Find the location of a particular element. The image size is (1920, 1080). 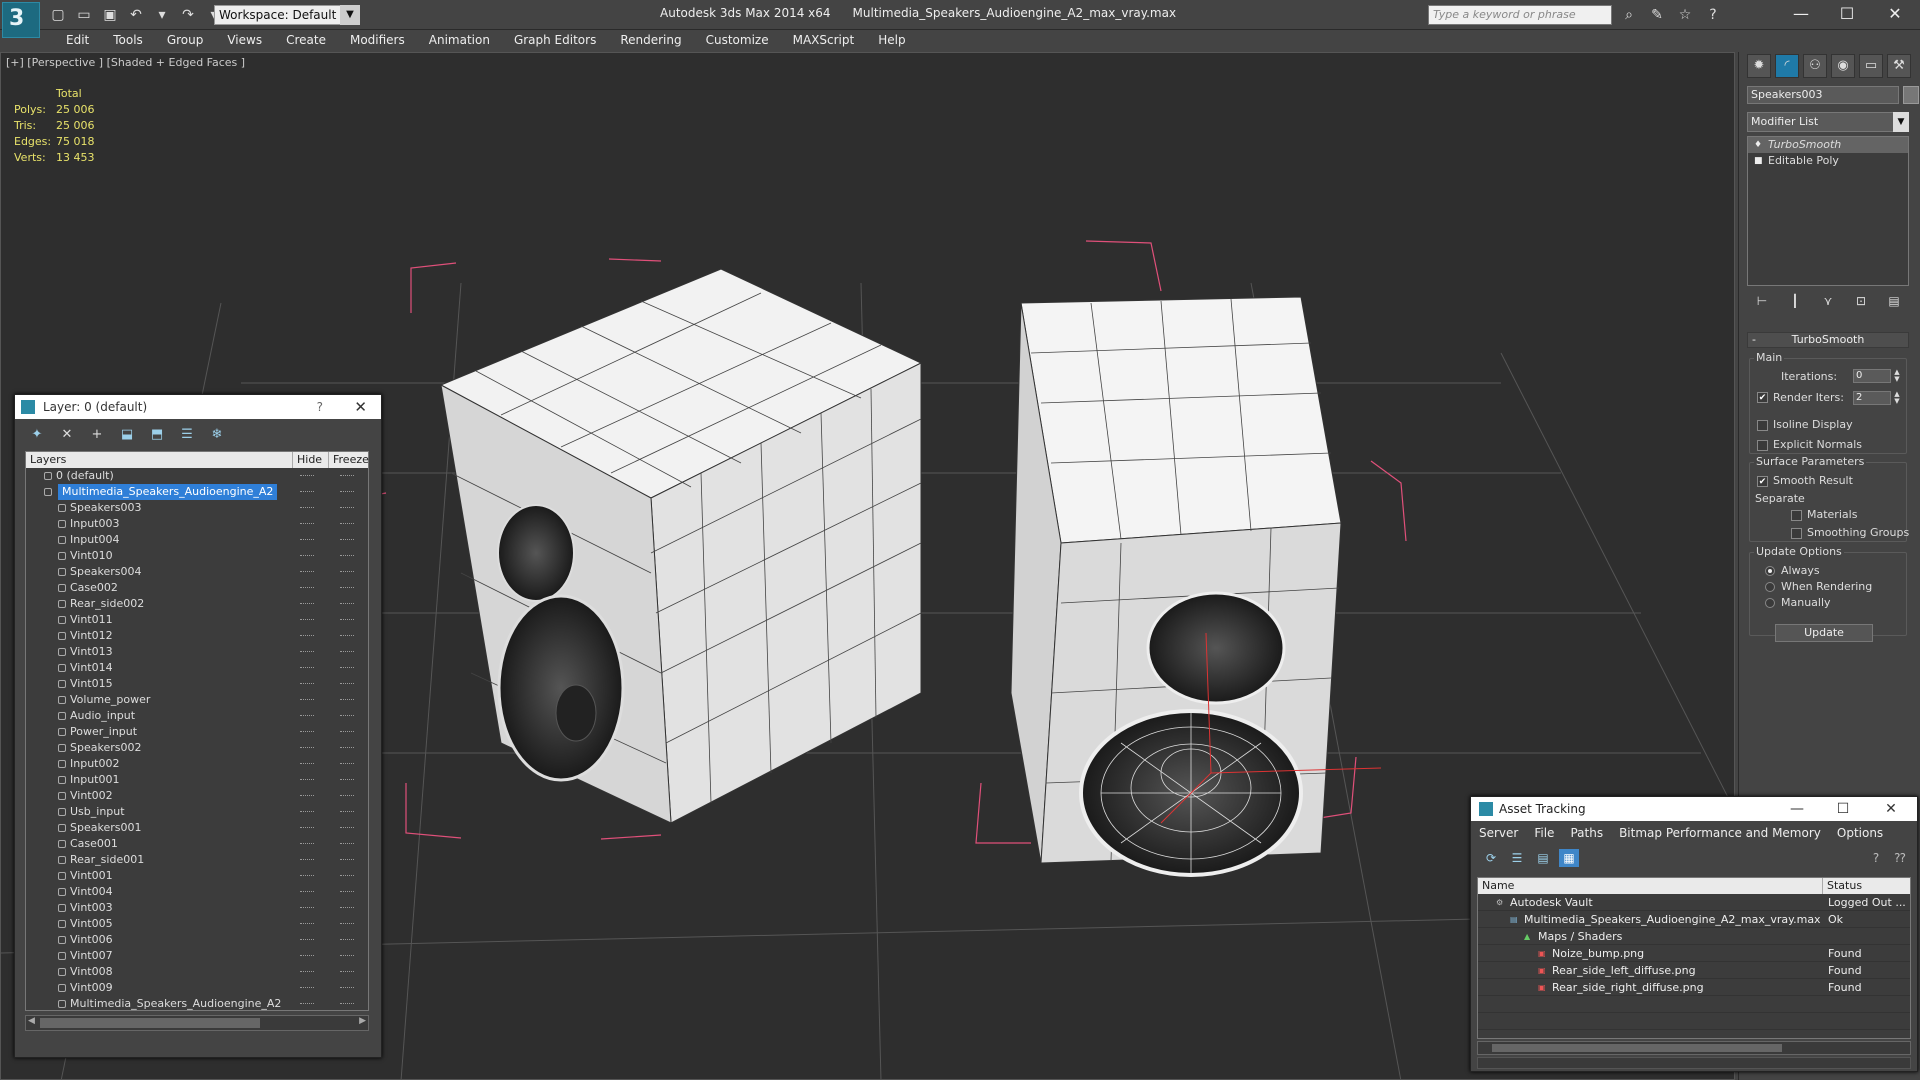

layer-object-row: Vint003 is located at coordinates (197, 908).